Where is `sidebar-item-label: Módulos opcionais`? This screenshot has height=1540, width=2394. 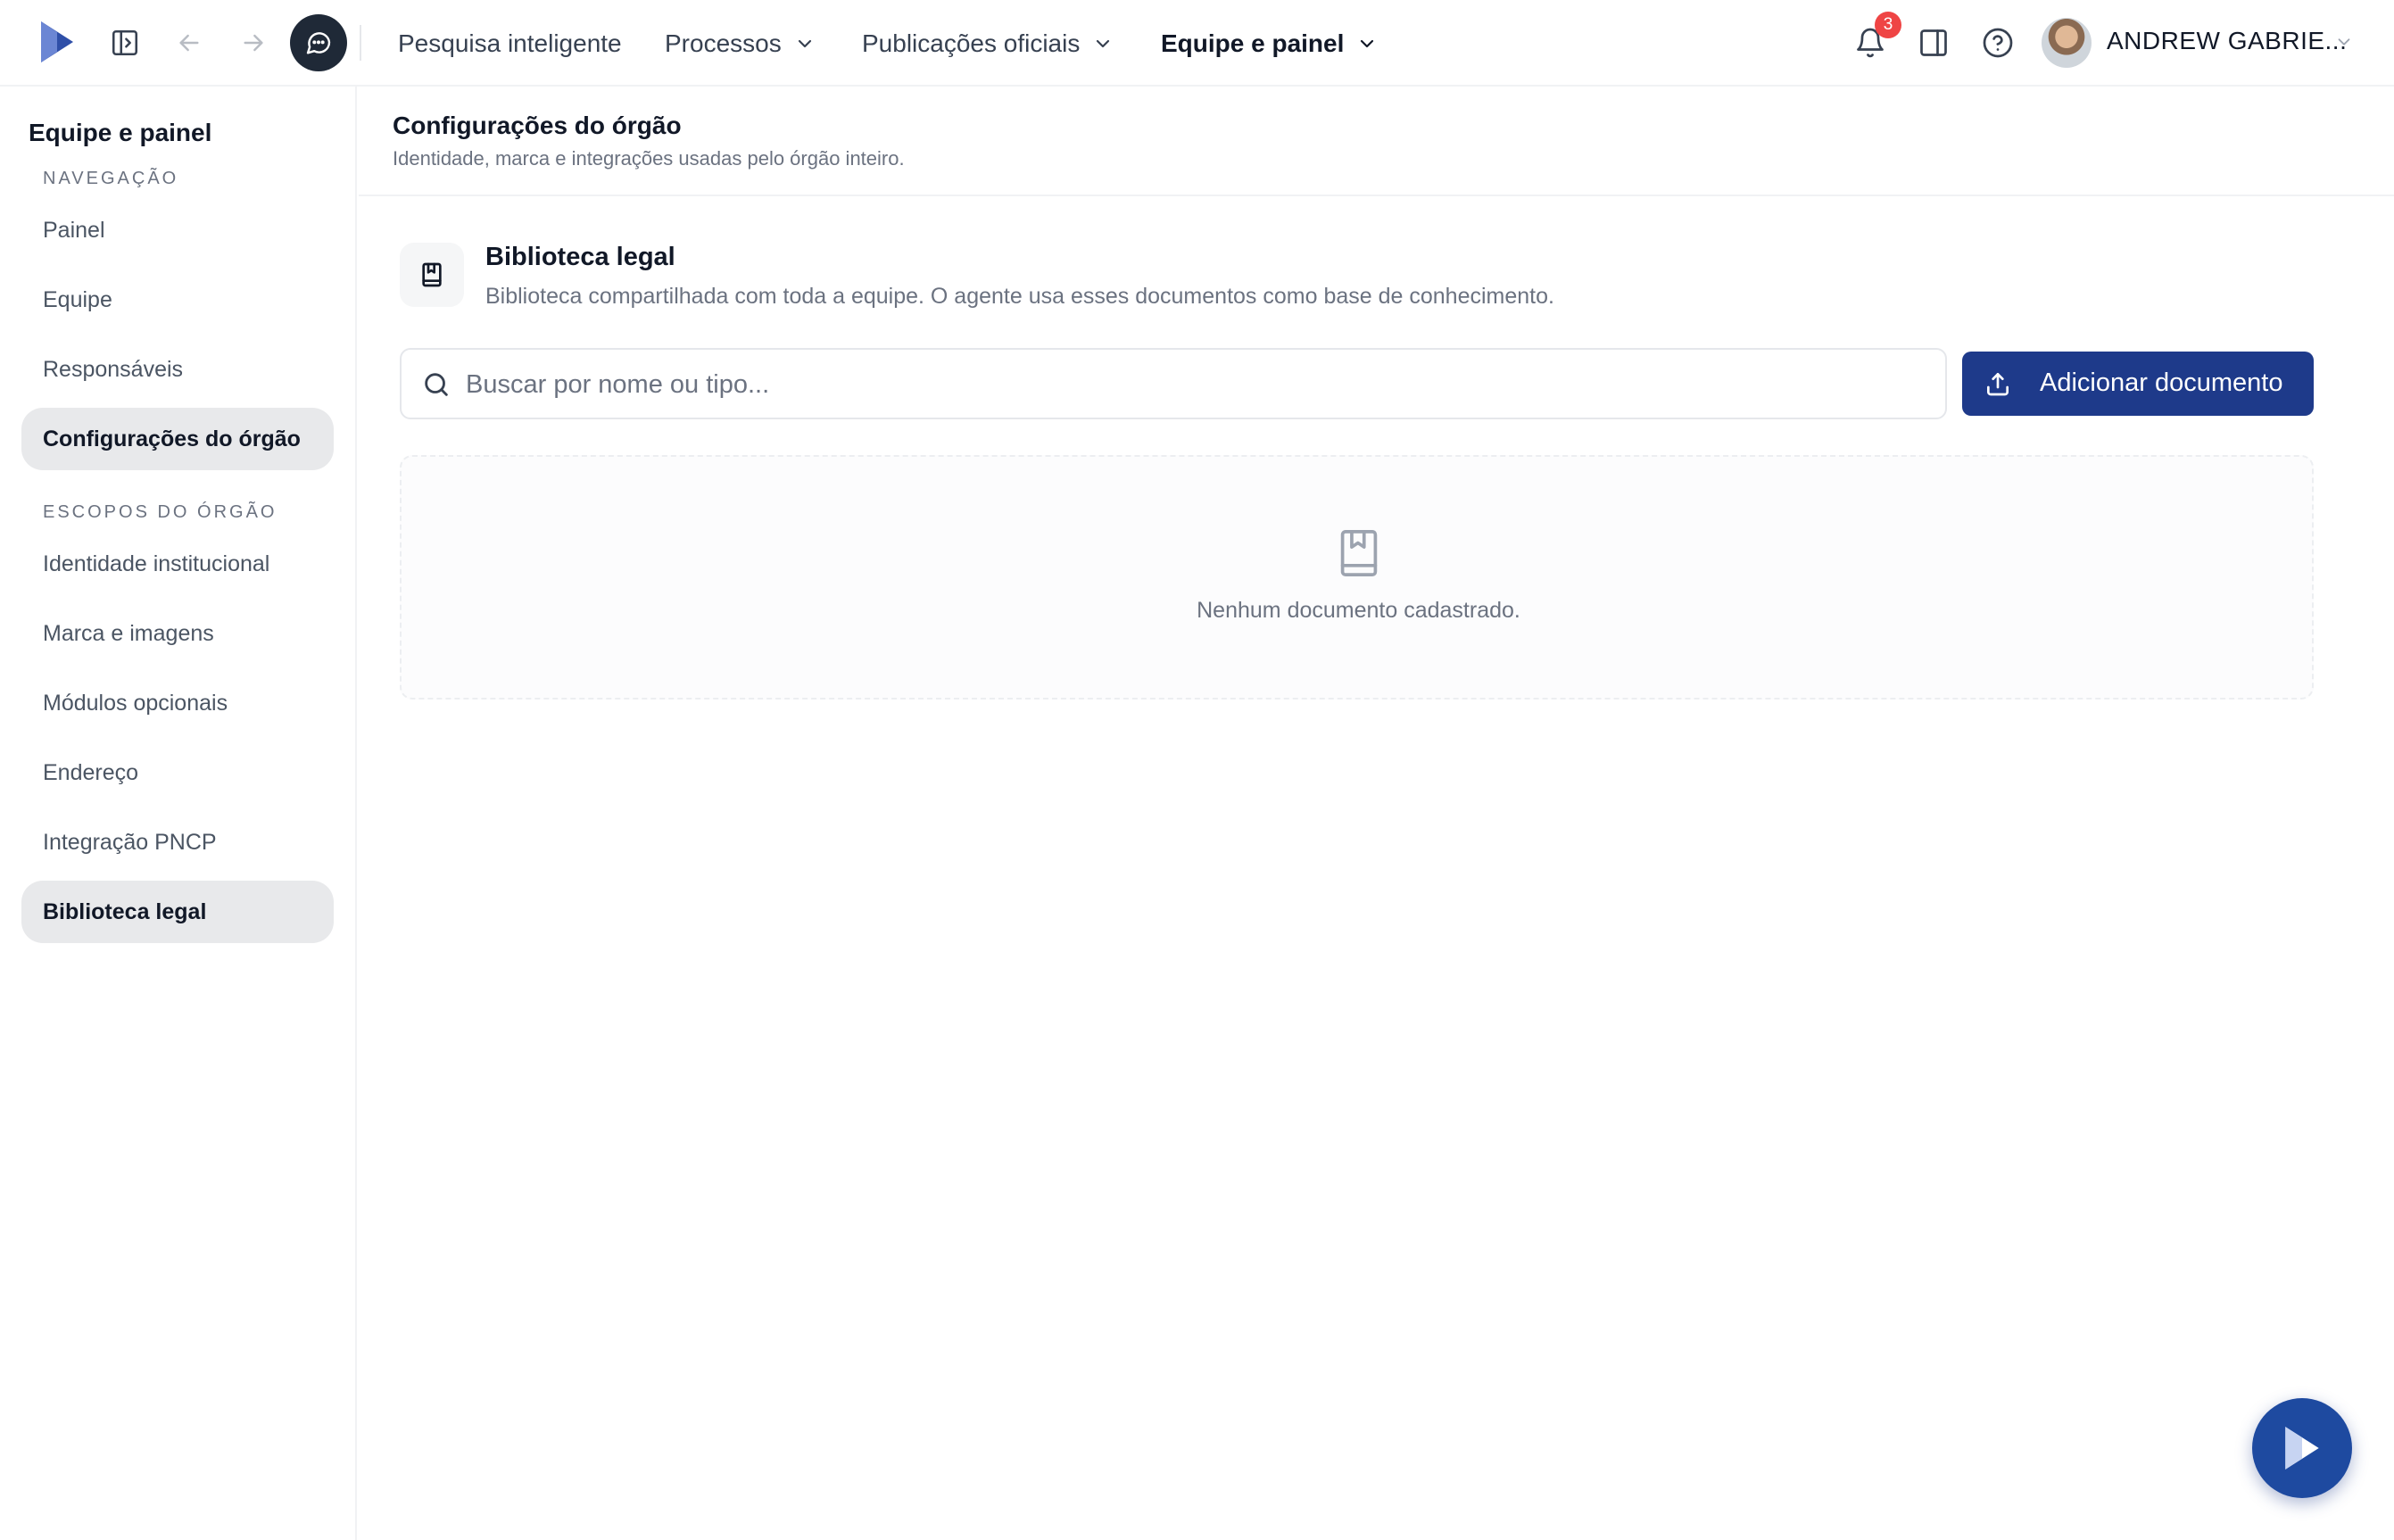
sidebar-item-label: Módulos opcionais is located at coordinates (135, 703).